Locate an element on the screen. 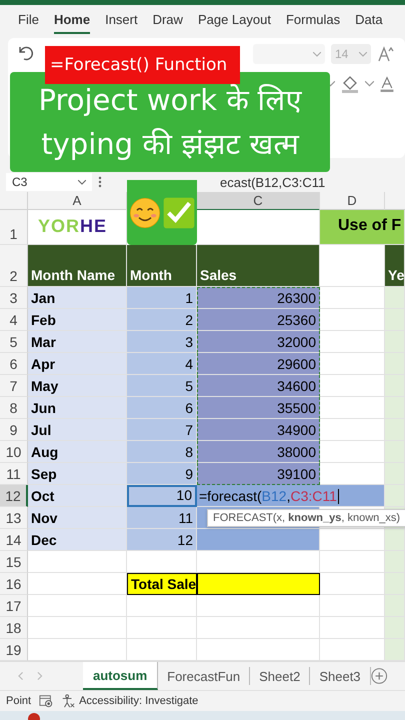 The width and height of the screenshot is (405, 720). row-header: 19 is located at coordinates (14, 650).